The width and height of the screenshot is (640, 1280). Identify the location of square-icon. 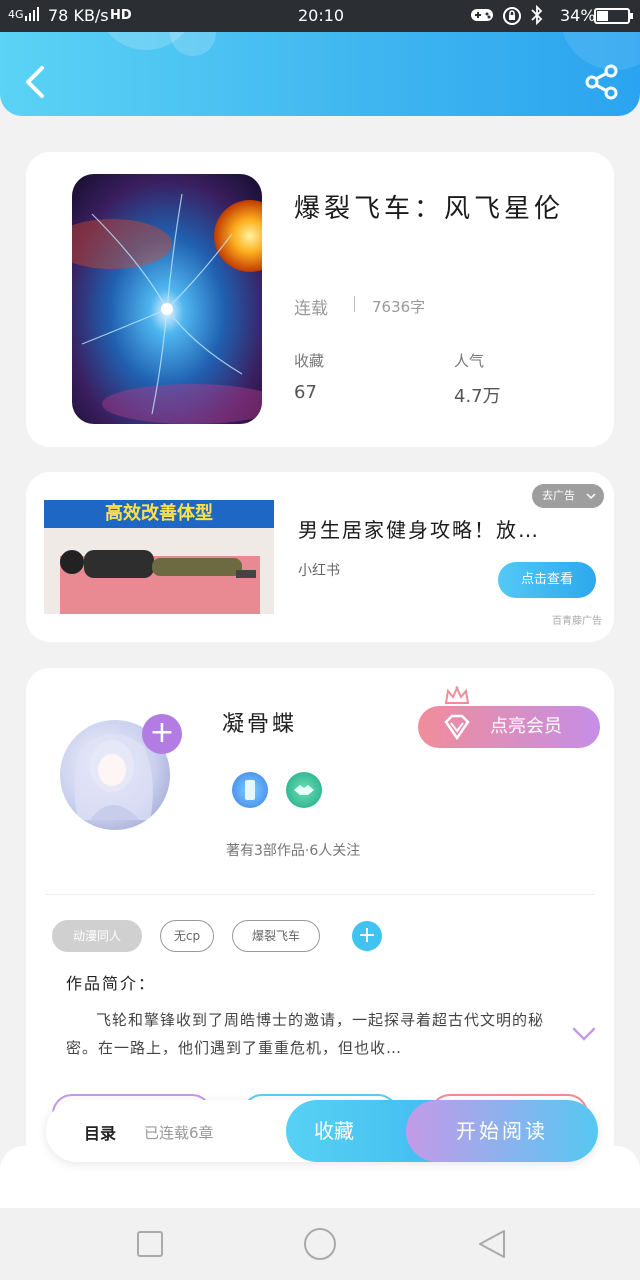
(150, 1244).